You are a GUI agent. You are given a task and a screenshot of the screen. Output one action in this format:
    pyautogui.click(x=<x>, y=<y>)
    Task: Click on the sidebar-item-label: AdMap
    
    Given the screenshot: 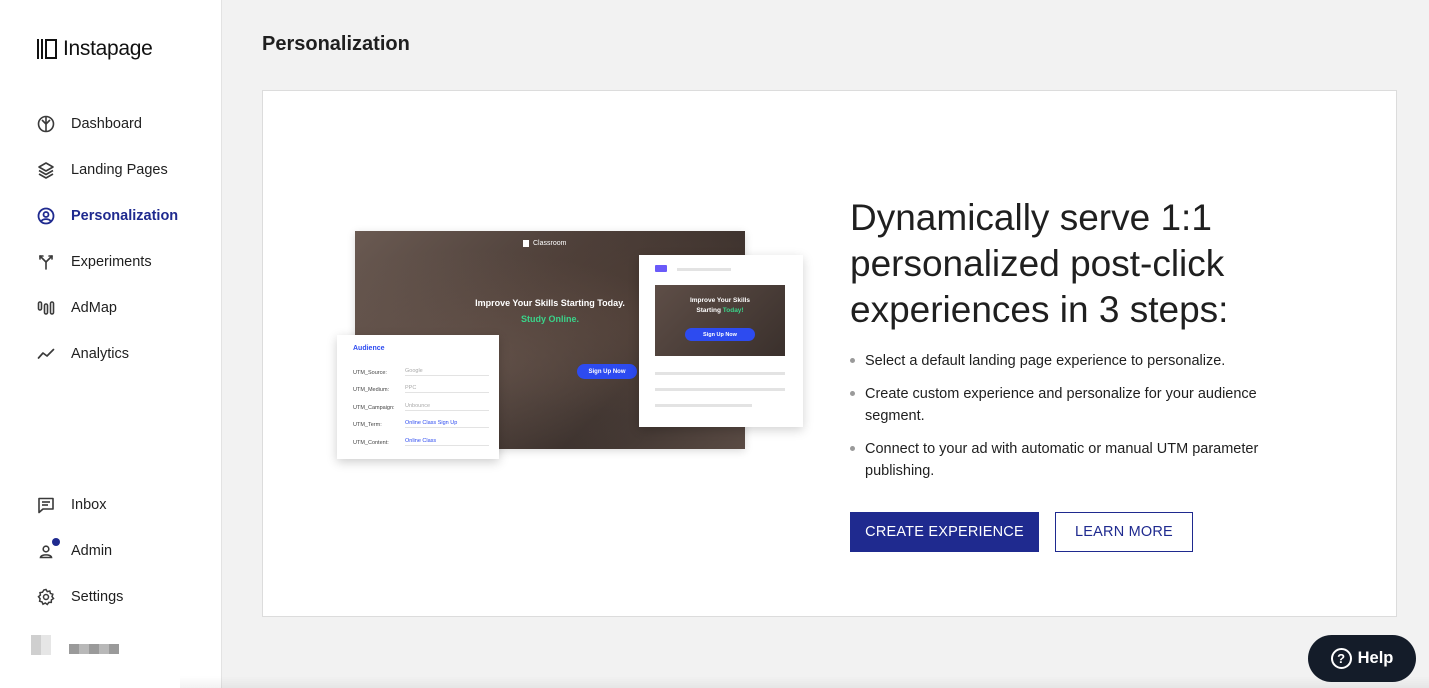 What is the action you would take?
    pyautogui.click(x=94, y=308)
    